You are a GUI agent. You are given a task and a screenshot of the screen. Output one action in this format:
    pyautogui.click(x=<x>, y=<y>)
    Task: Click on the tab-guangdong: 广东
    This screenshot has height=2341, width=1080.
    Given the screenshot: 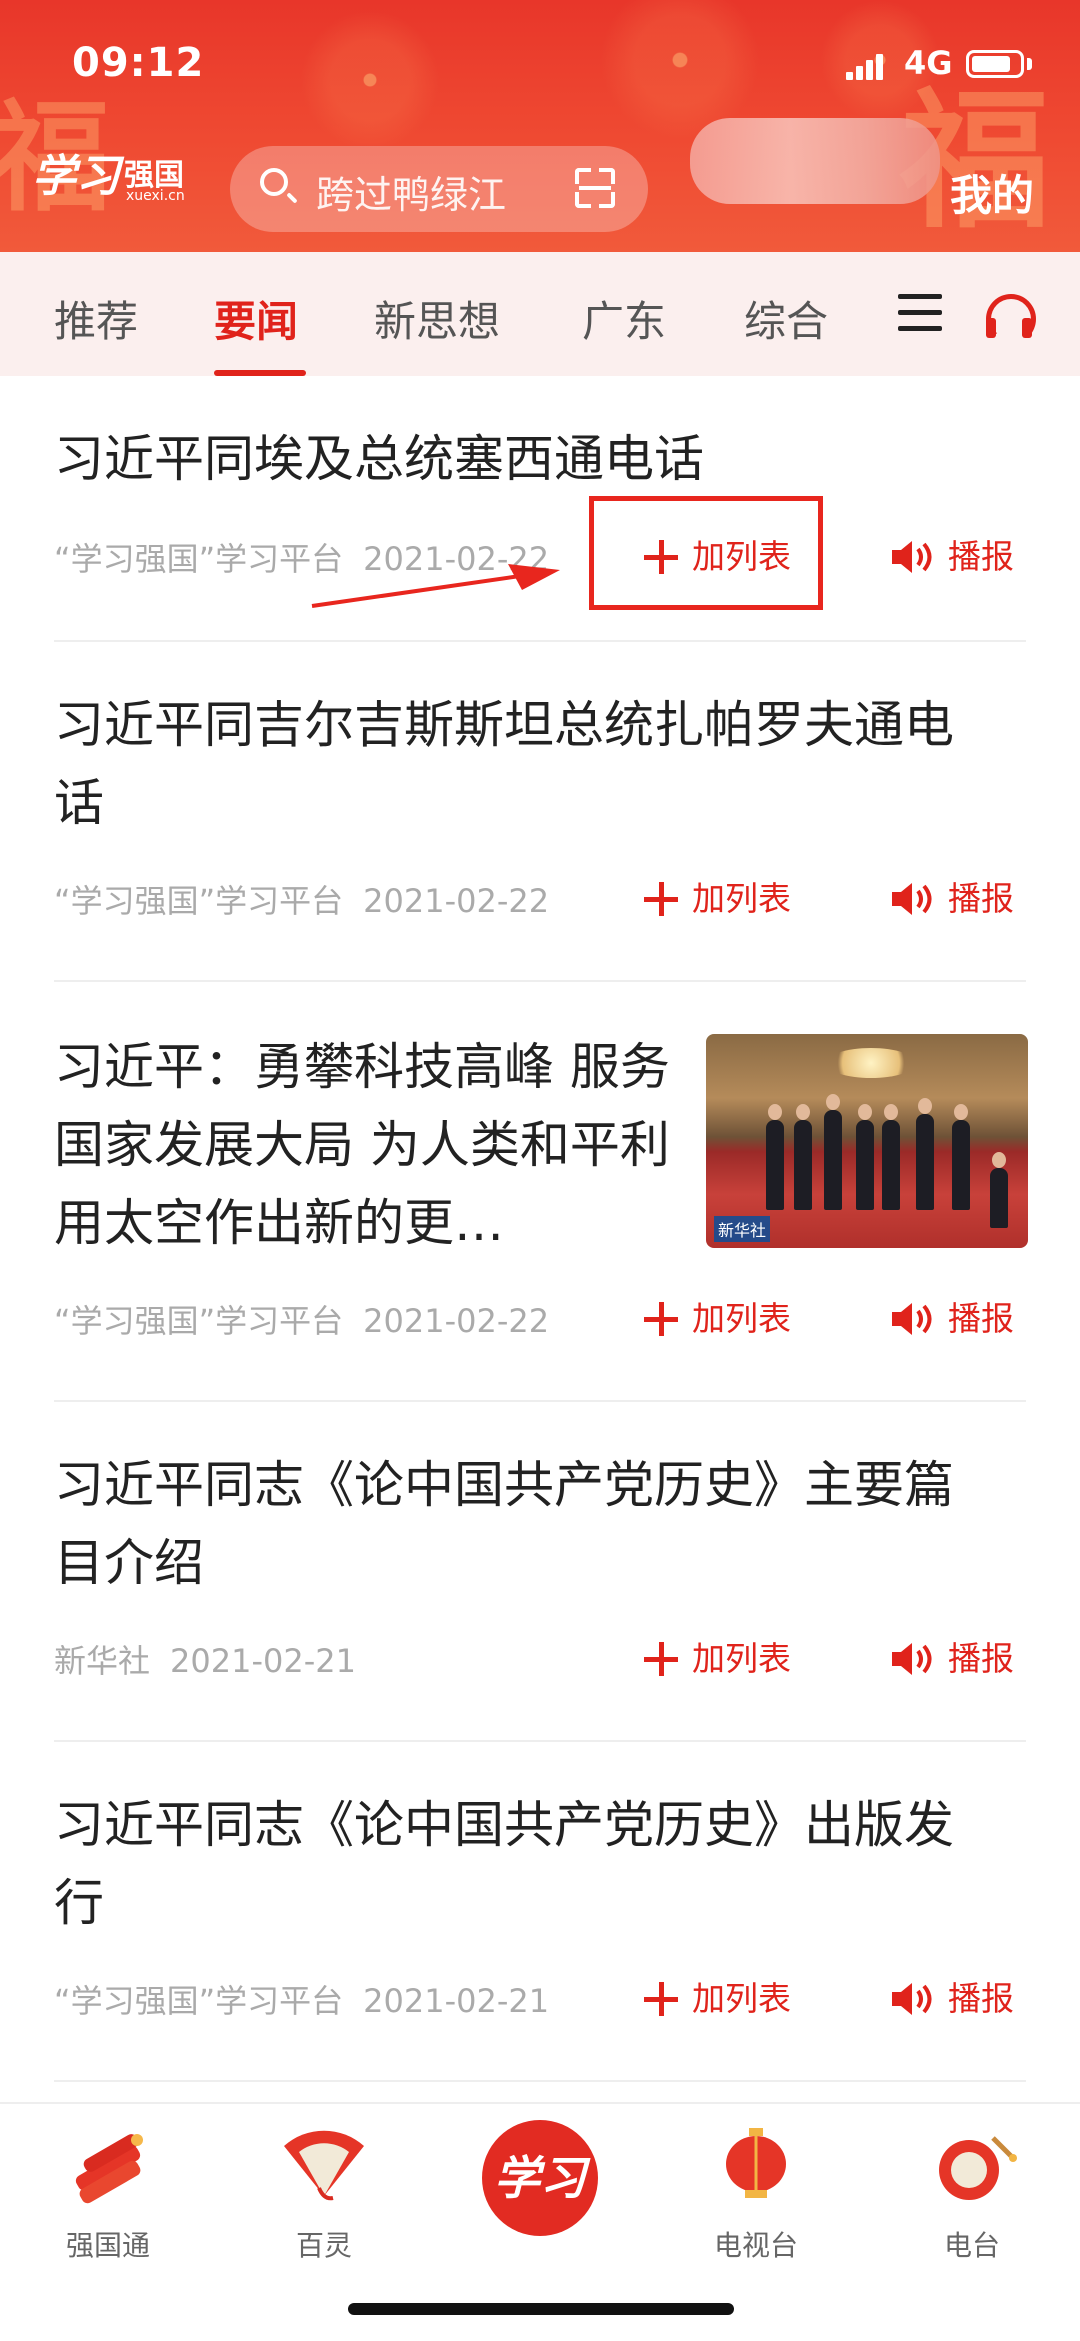 What is the action you would take?
    pyautogui.click(x=624, y=318)
    